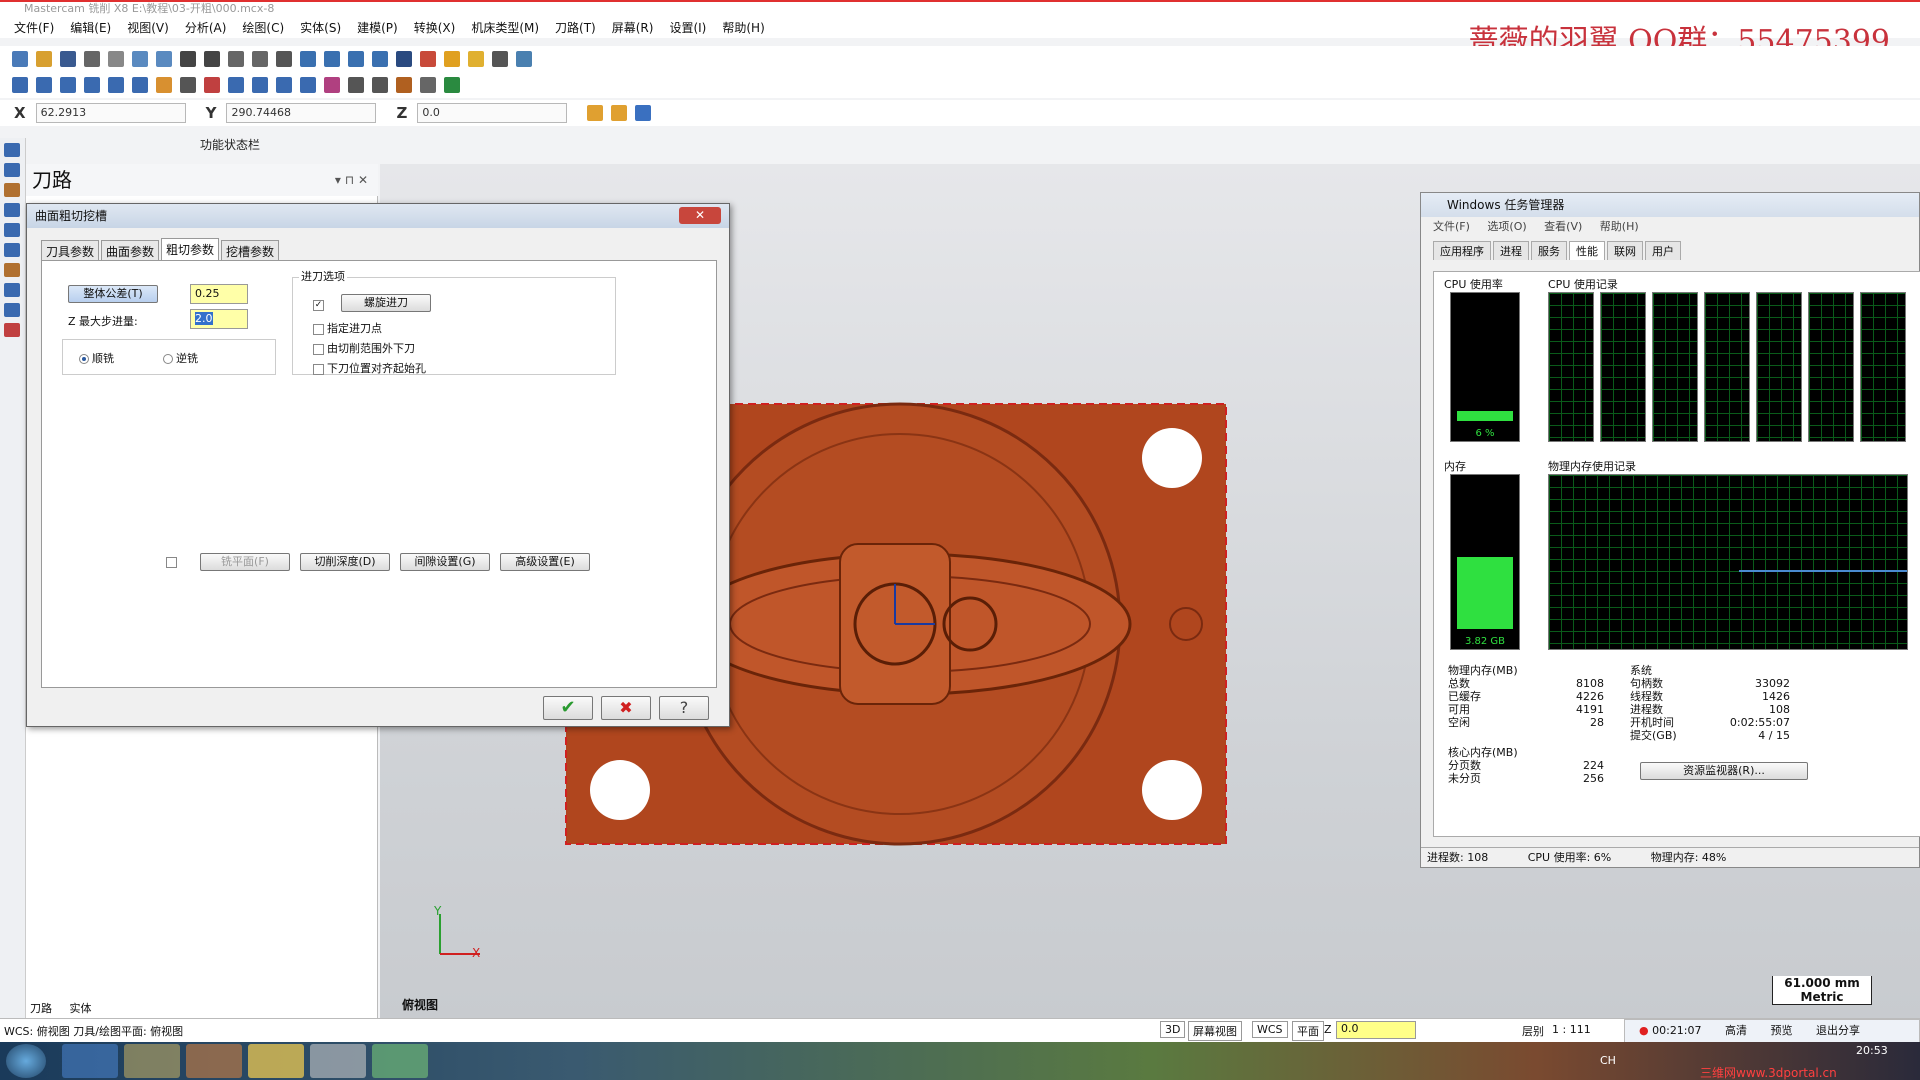 Image resolution: width=1920 pixels, height=1080 pixels. I want to click on print-icon, so click(92, 59).